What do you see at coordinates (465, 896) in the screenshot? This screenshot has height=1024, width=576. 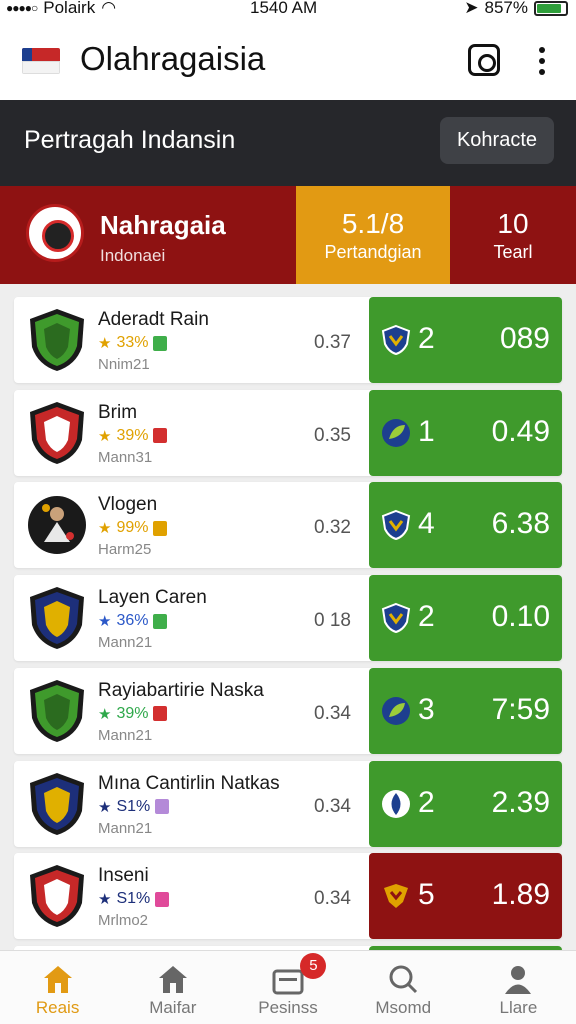 I see `score-box: 5 1.89` at bounding box center [465, 896].